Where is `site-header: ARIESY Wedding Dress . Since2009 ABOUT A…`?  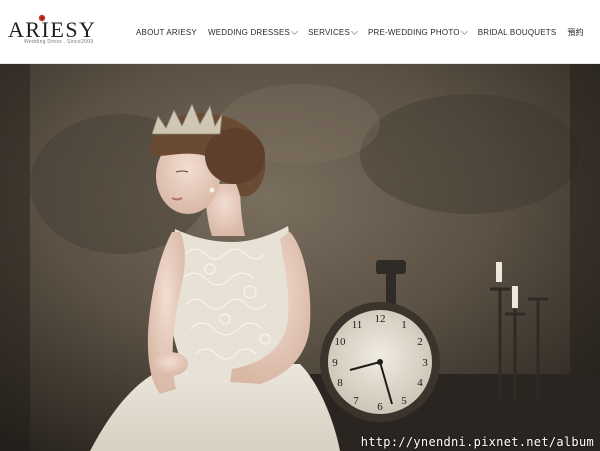
site-header: ARIESY Wedding Dress . Since2009 ABOUT A… is located at coordinates (300, 32).